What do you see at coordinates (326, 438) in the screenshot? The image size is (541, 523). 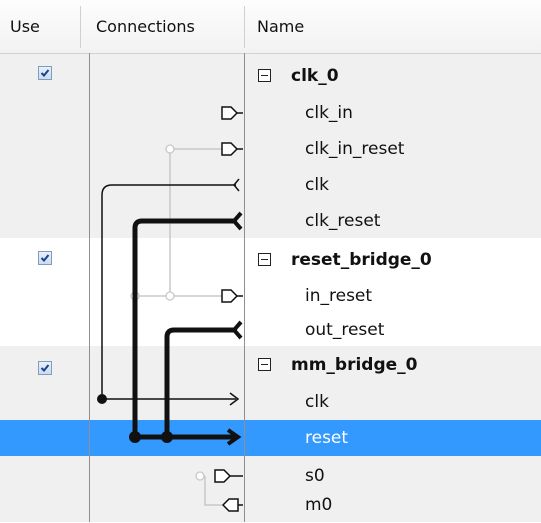 I see `port-name-selected: reset` at bounding box center [326, 438].